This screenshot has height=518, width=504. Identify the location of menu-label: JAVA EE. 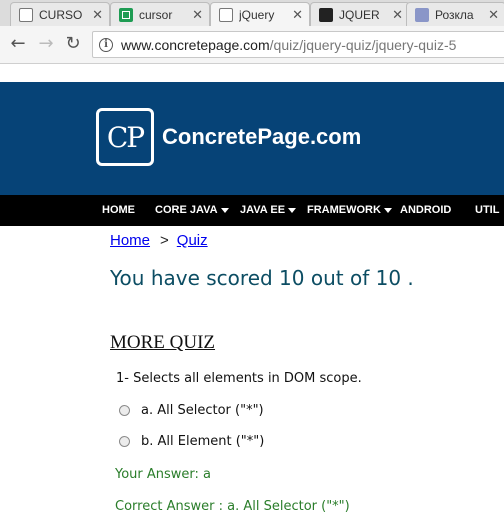
(263, 210).